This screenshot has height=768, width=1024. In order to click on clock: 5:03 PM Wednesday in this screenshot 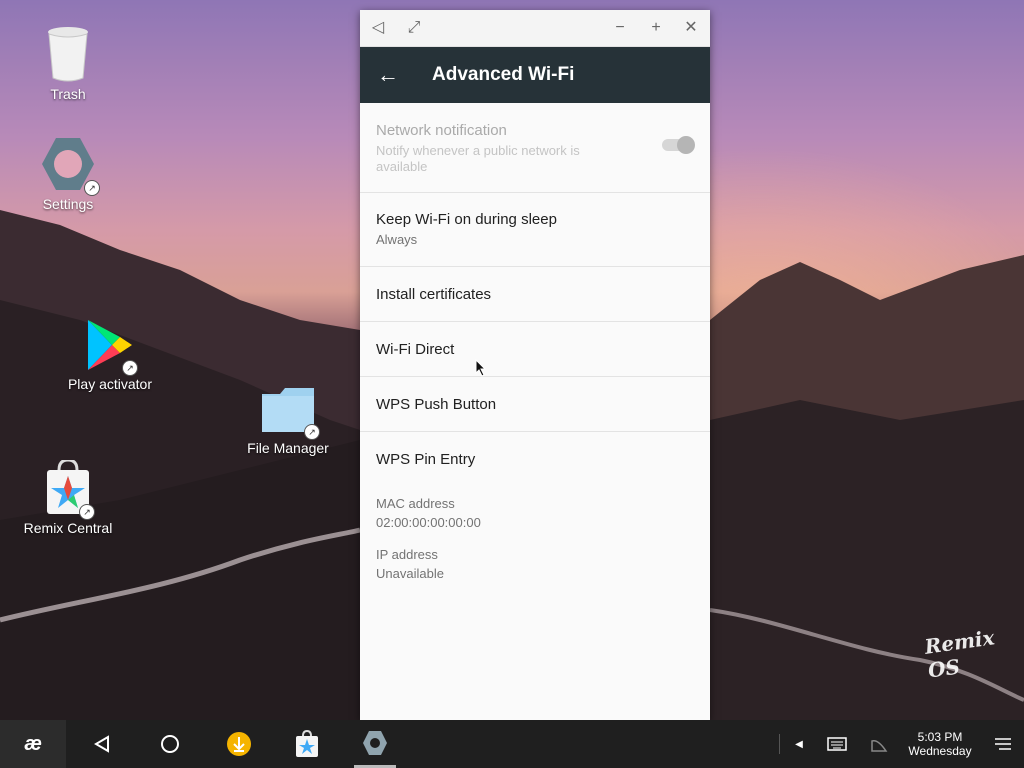, I will do `click(940, 744)`.